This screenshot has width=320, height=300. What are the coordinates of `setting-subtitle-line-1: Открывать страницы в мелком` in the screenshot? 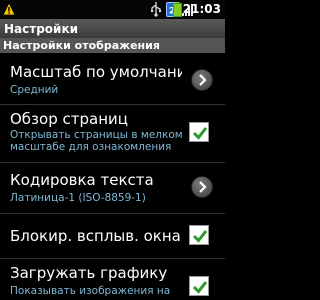 It's located at (96, 135).